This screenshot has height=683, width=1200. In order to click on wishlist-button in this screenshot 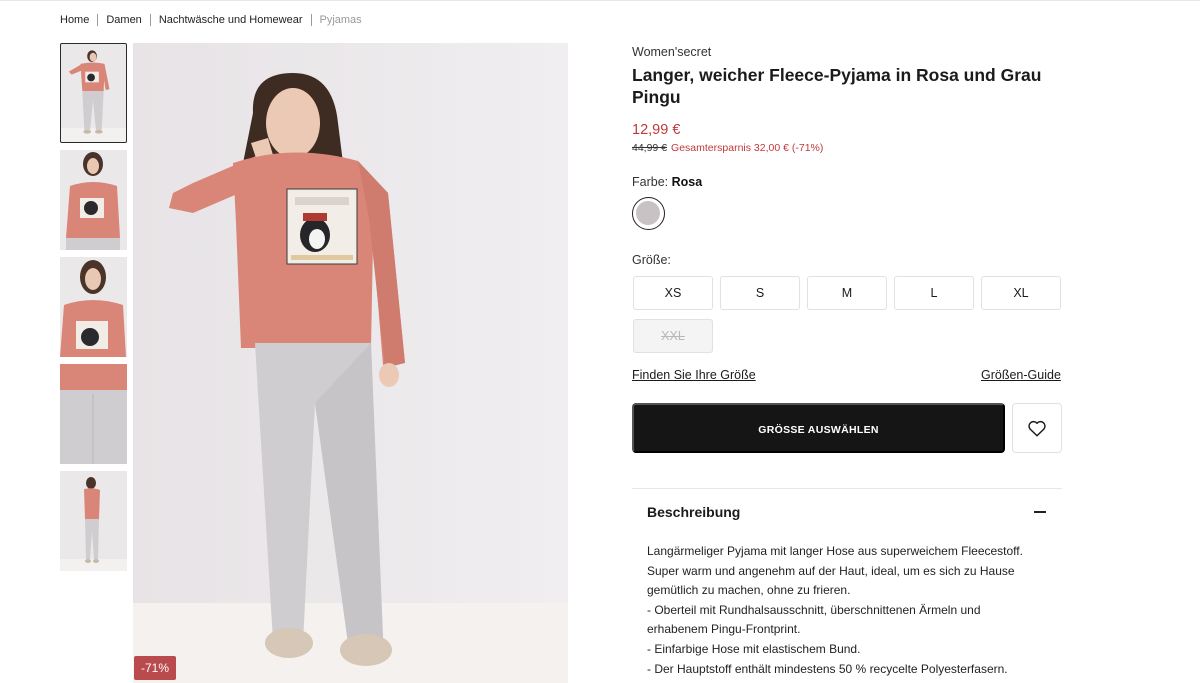, I will do `click(1037, 428)`.